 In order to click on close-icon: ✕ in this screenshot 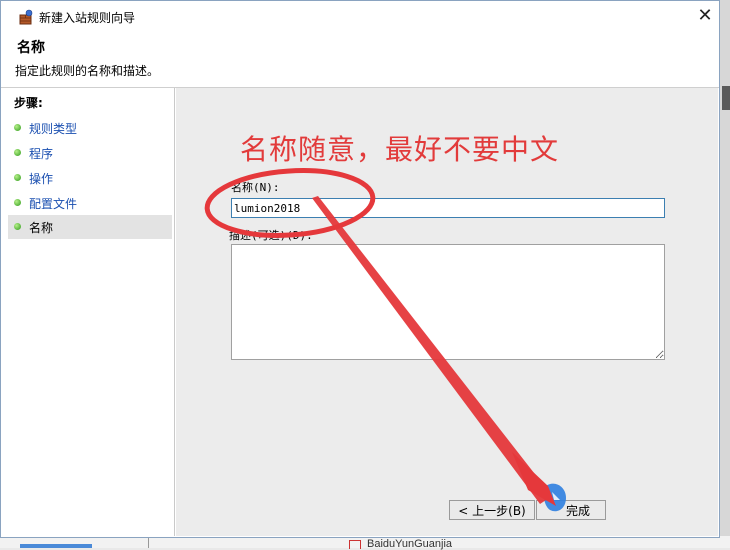, I will do `click(705, 15)`.